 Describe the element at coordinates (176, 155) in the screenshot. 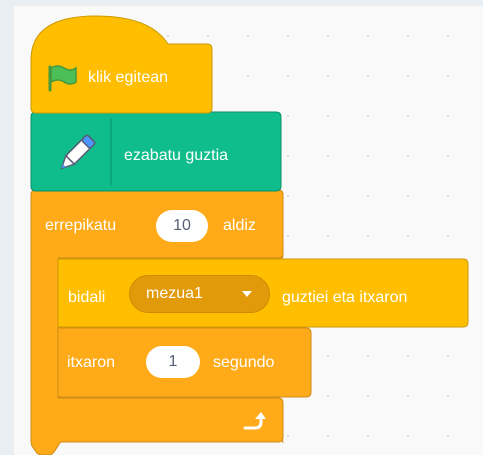

I see `pen-block-label: ezabatu guztia` at that location.